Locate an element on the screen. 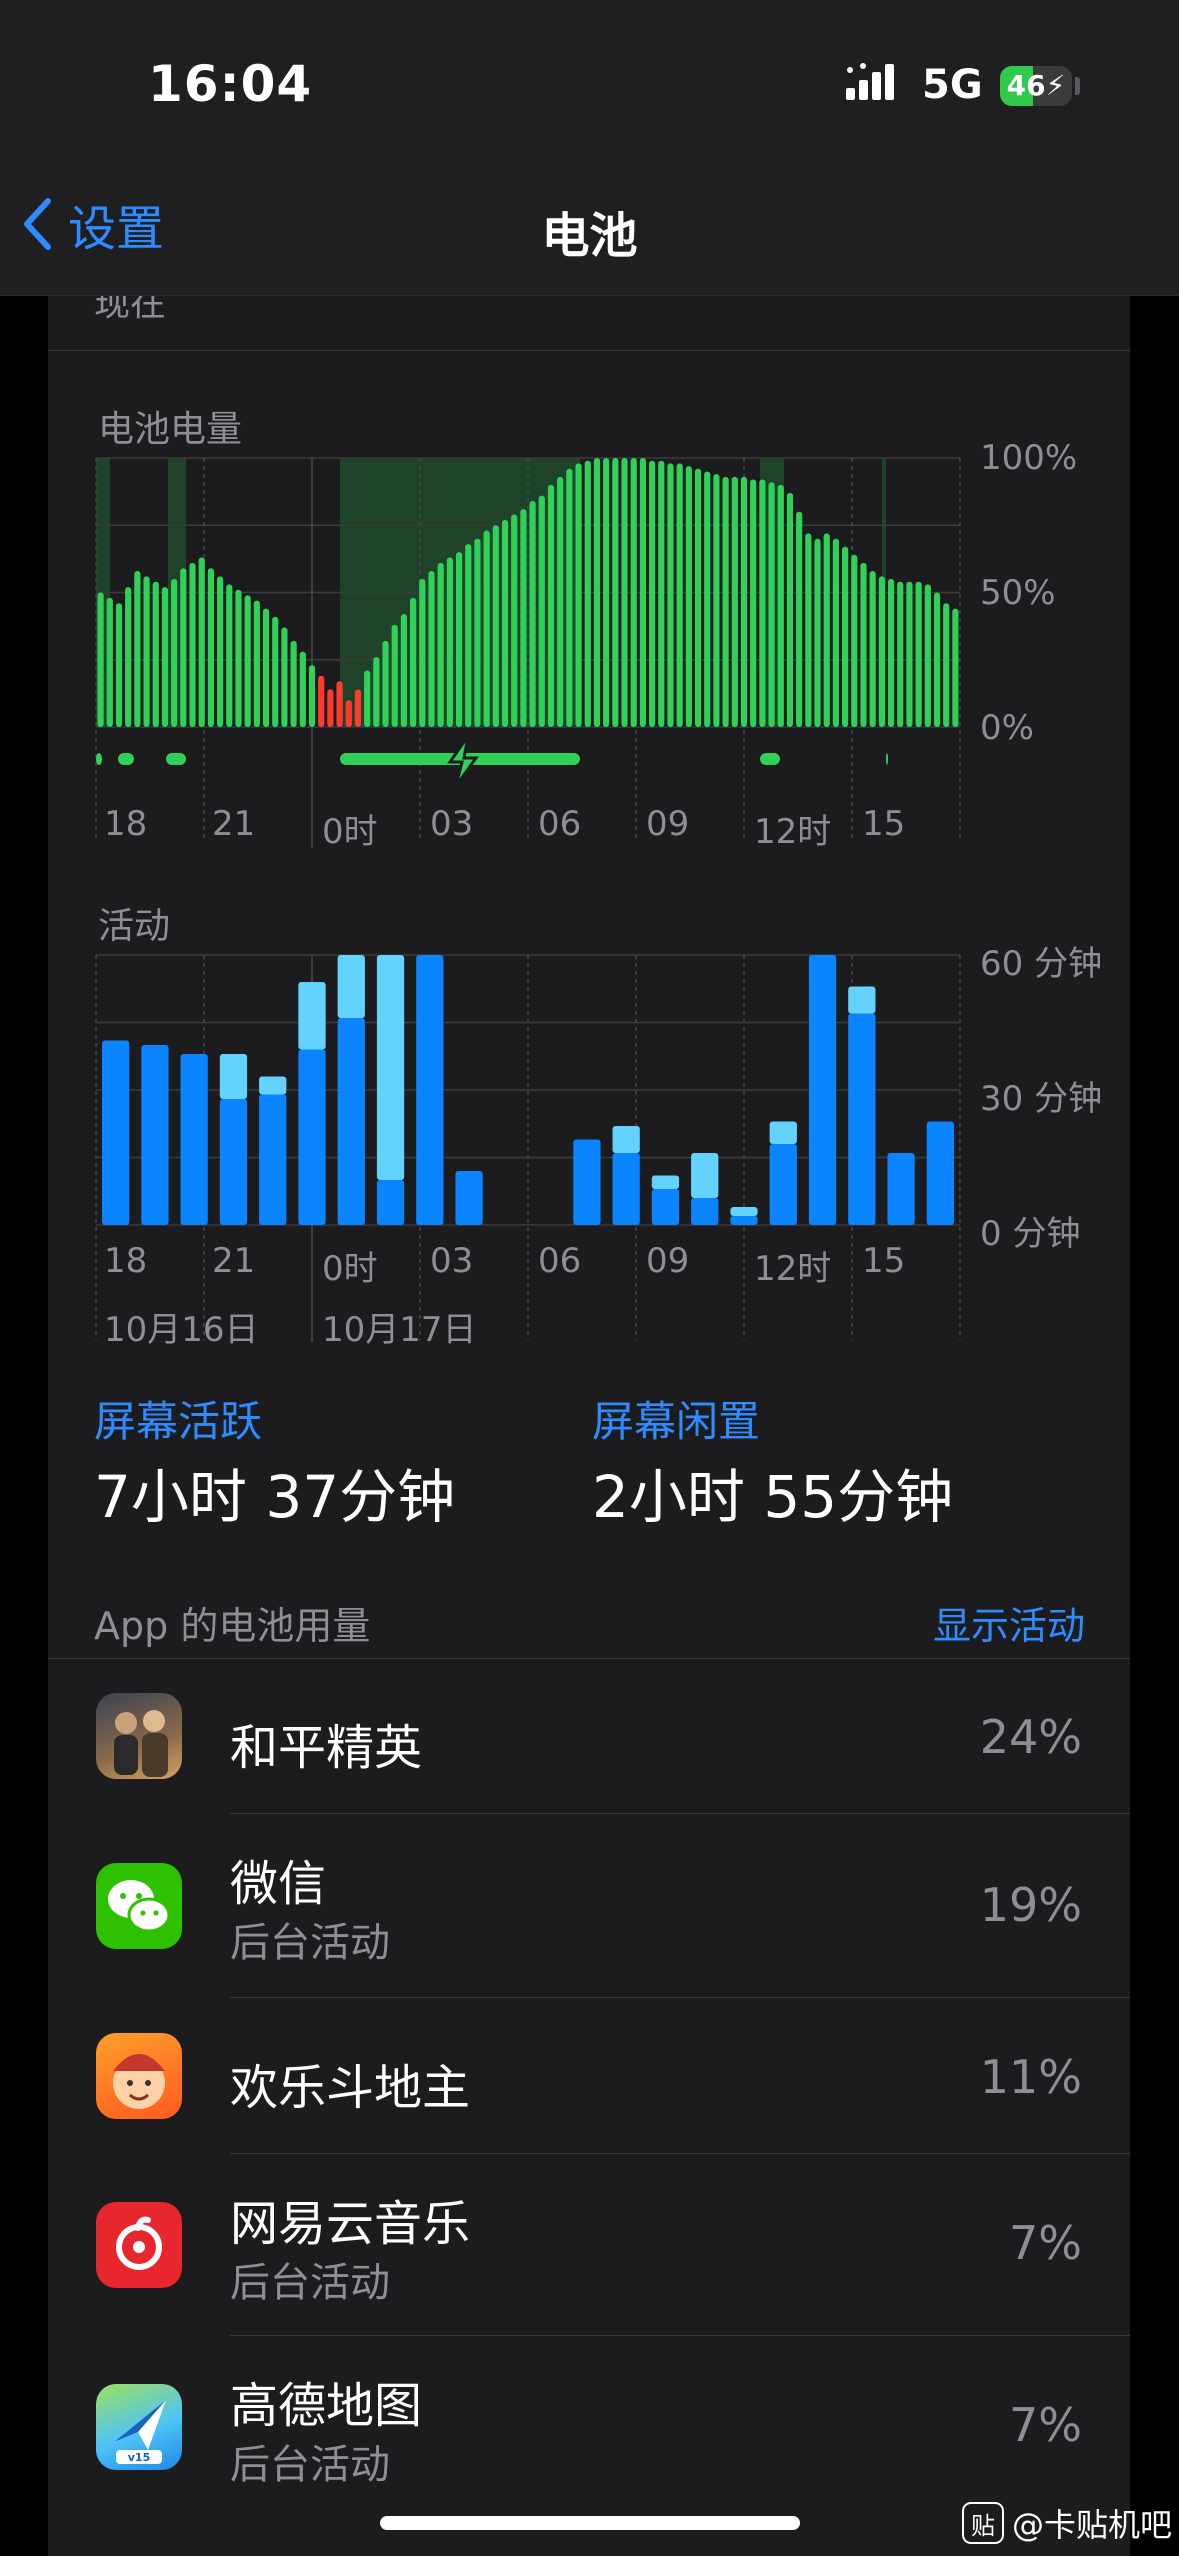 The height and width of the screenshot is (2556, 1179). watermark-text: @卡贴机吧 is located at coordinates (1092, 2525).